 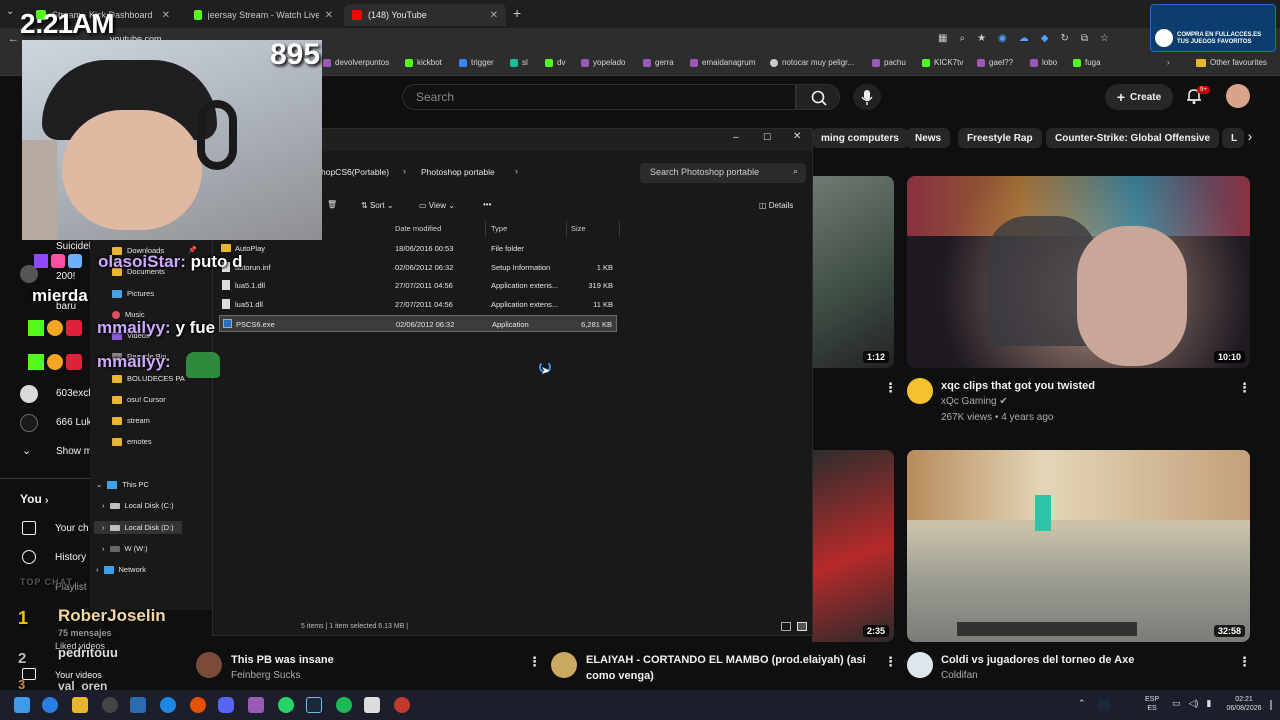 What do you see at coordinates (125, 548) in the screenshot?
I see `tree-item-drive: › W (W:)` at bounding box center [125, 548].